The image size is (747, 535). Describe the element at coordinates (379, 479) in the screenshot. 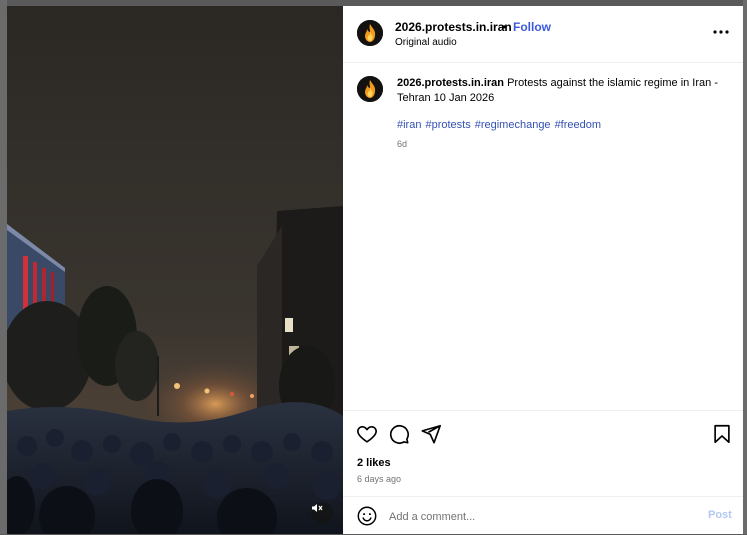

I see `post-timestamp: 6 days ago` at that location.